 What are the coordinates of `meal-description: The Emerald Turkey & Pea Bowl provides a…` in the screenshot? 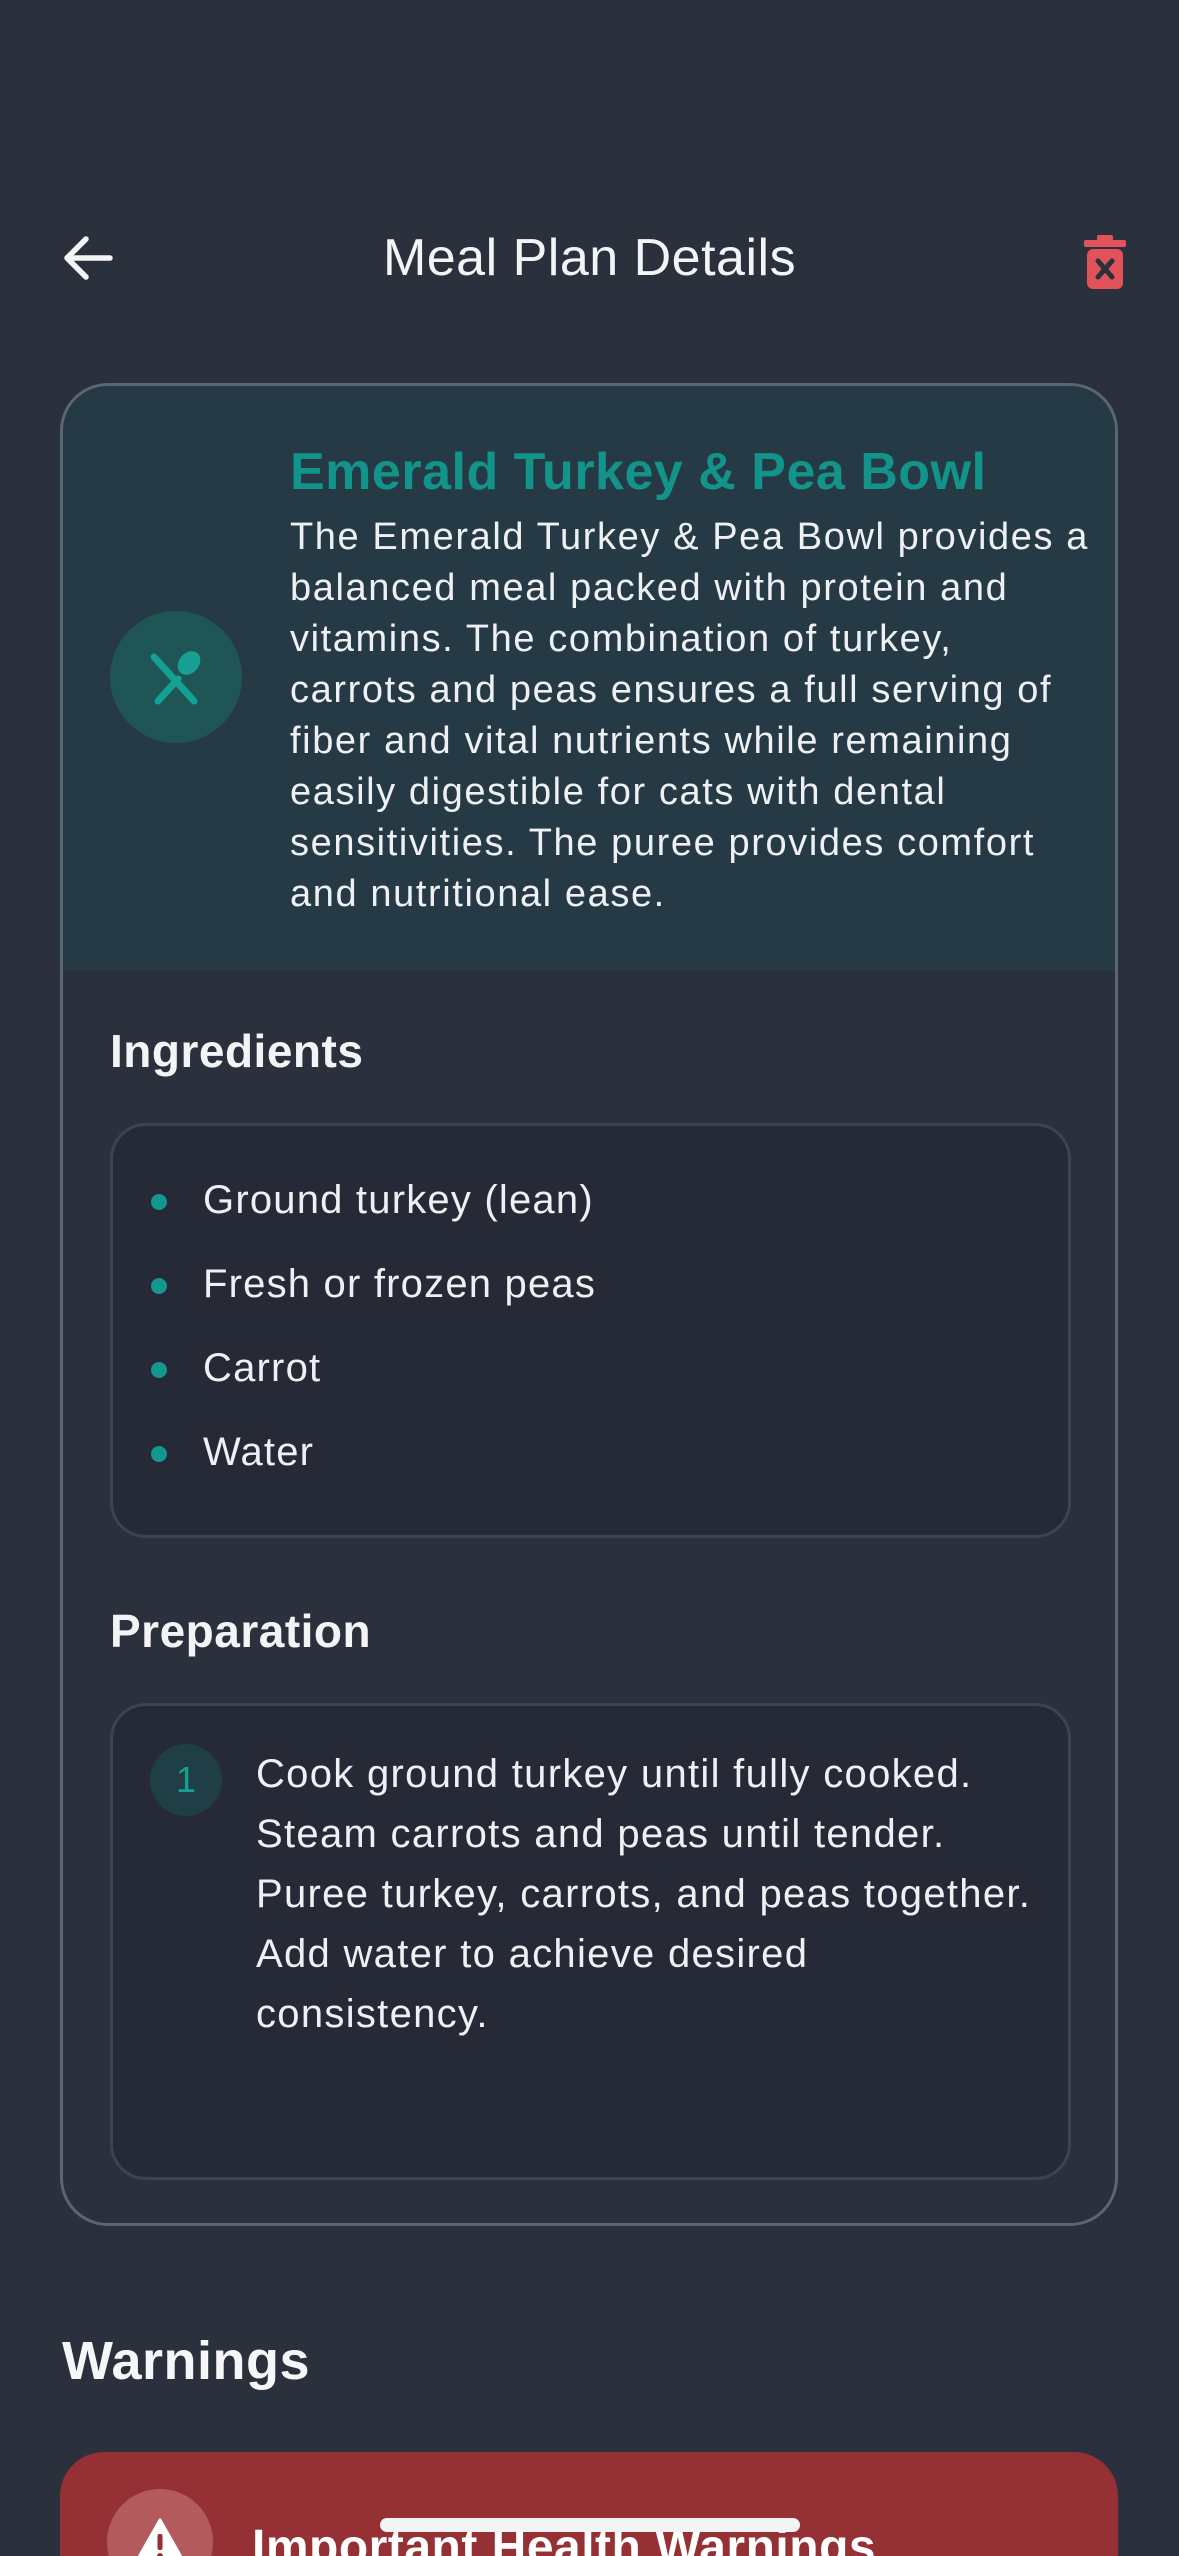 It's located at (690, 715).